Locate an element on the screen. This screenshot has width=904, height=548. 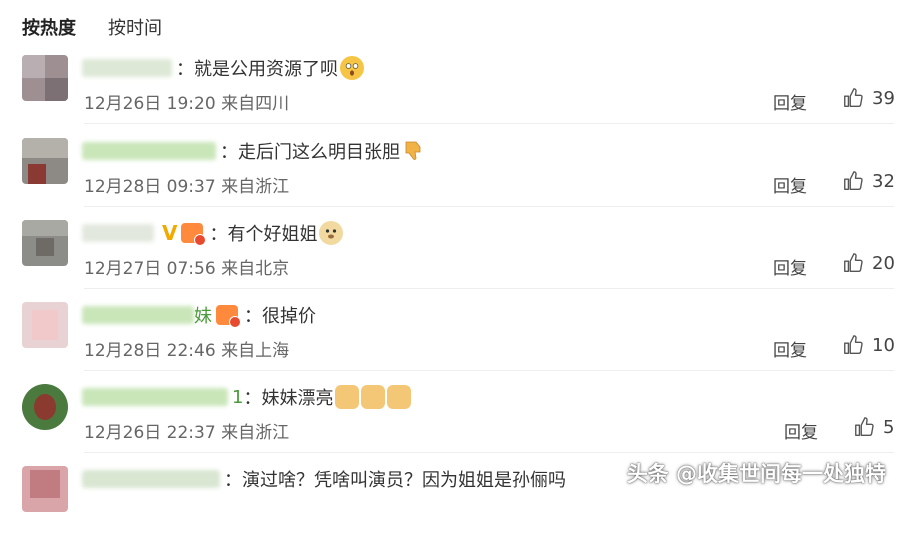
comment-text-line: 1 ：妹妹漂亮 is located at coordinates (322, 397).